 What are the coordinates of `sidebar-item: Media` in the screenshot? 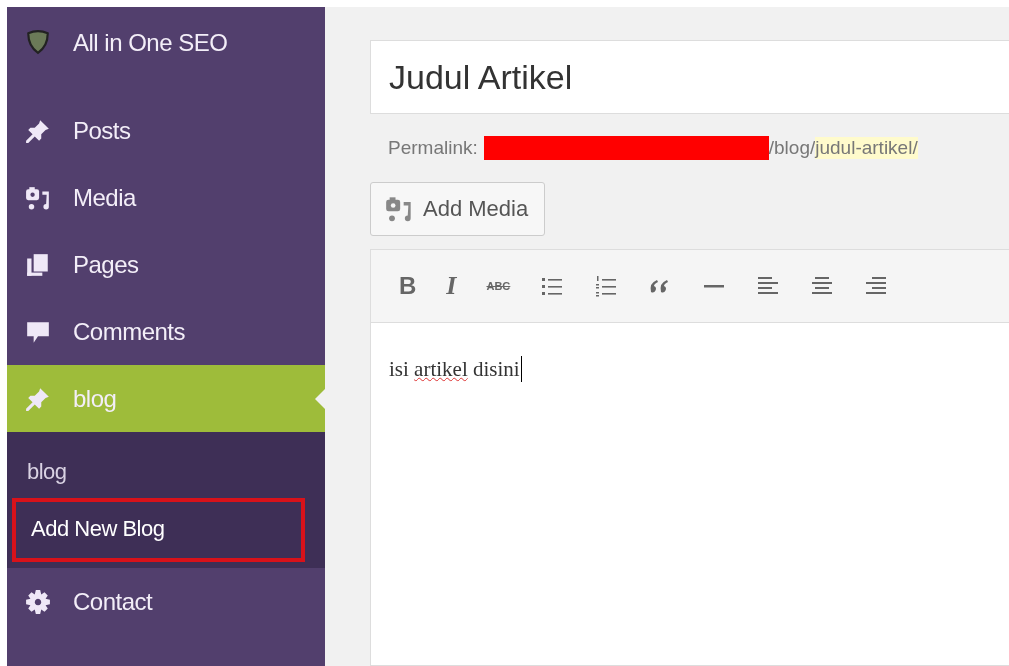 It's located at (166, 197).